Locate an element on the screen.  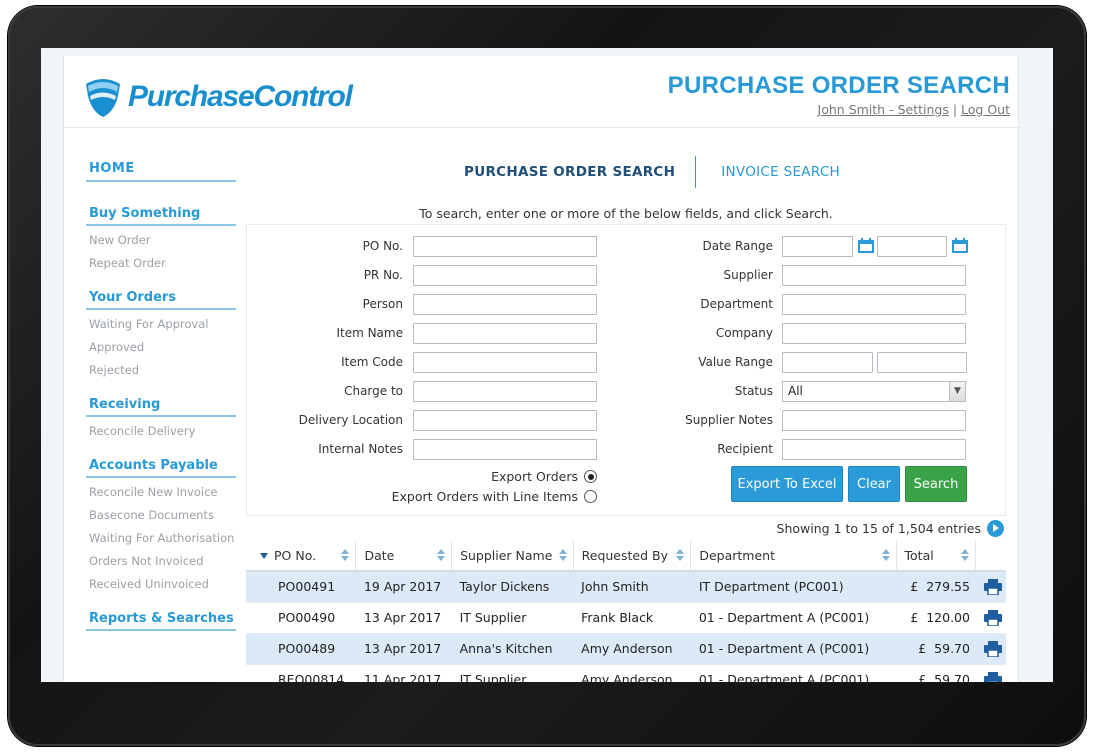
cell-po-no: PO00491 is located at coordinates (301, 587).